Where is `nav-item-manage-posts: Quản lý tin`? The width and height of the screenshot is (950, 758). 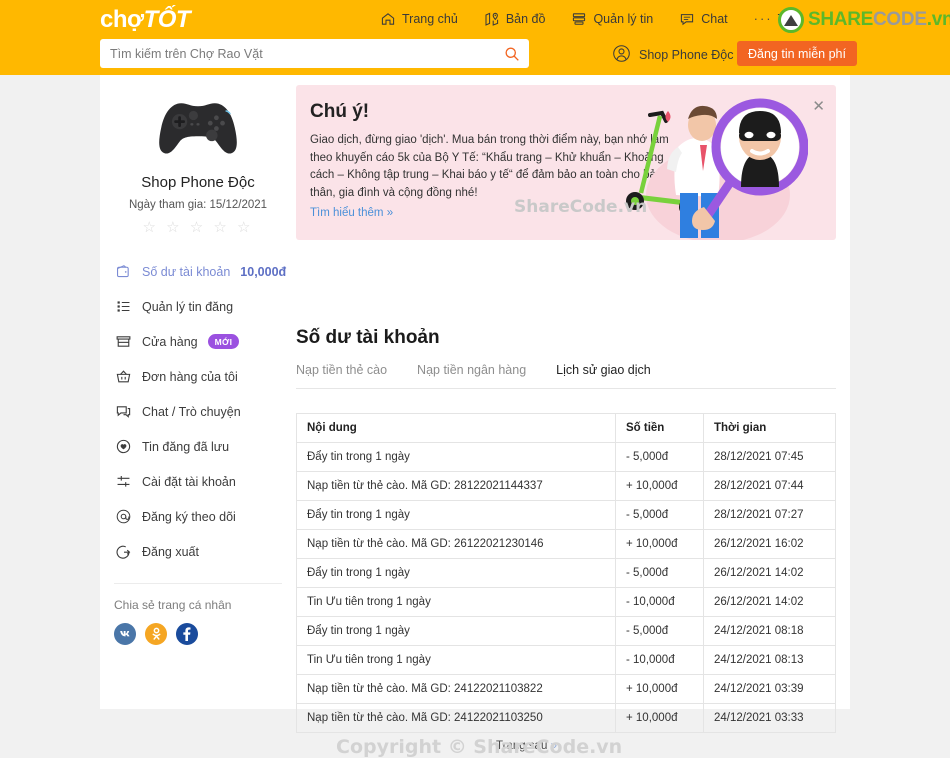
nav-item-manage-posts: Quản lý tin is located at coordinates (612, 19).